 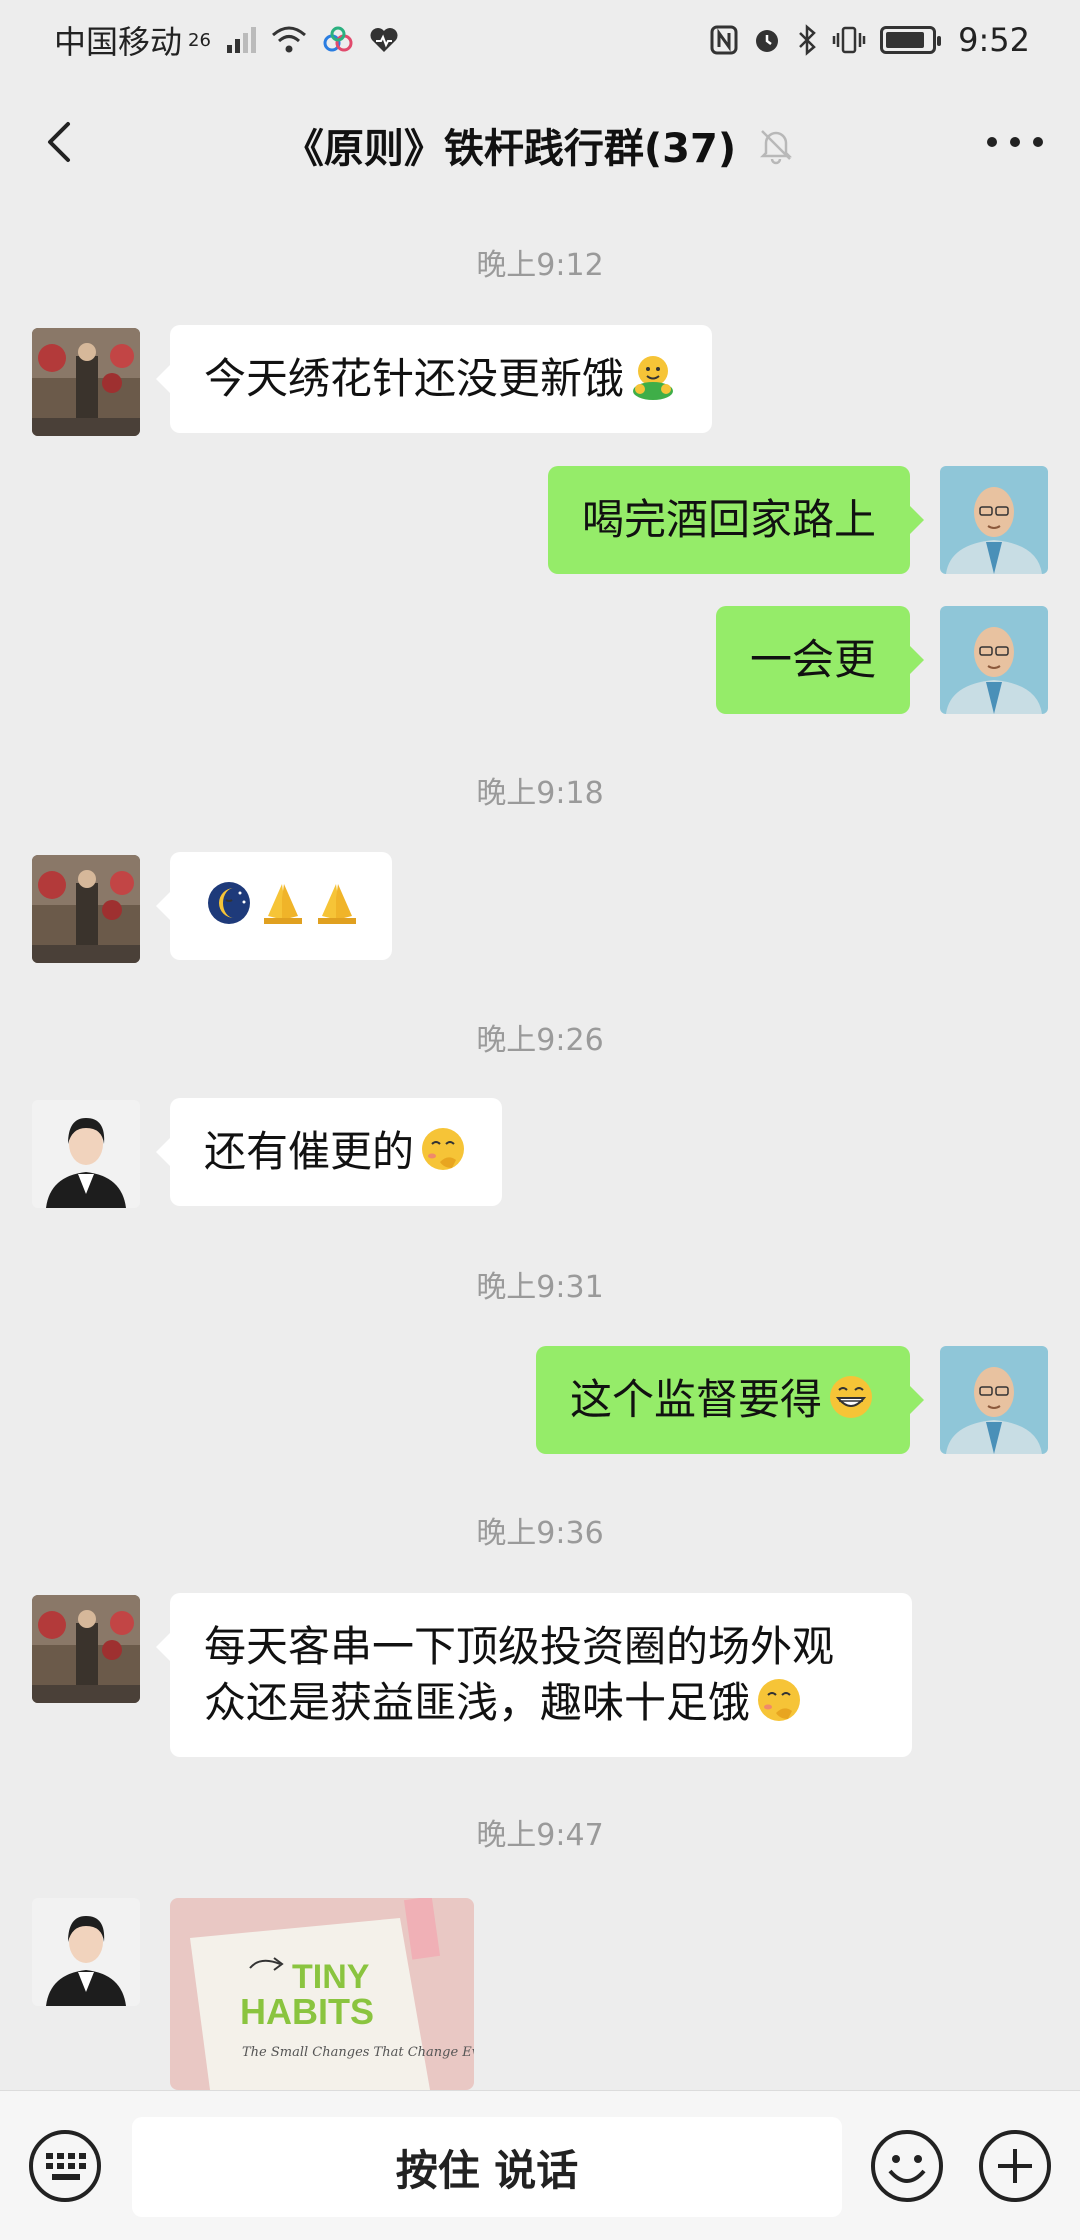 I want to click on timestamp: 晚上9:12, so click(x=540, y=265).